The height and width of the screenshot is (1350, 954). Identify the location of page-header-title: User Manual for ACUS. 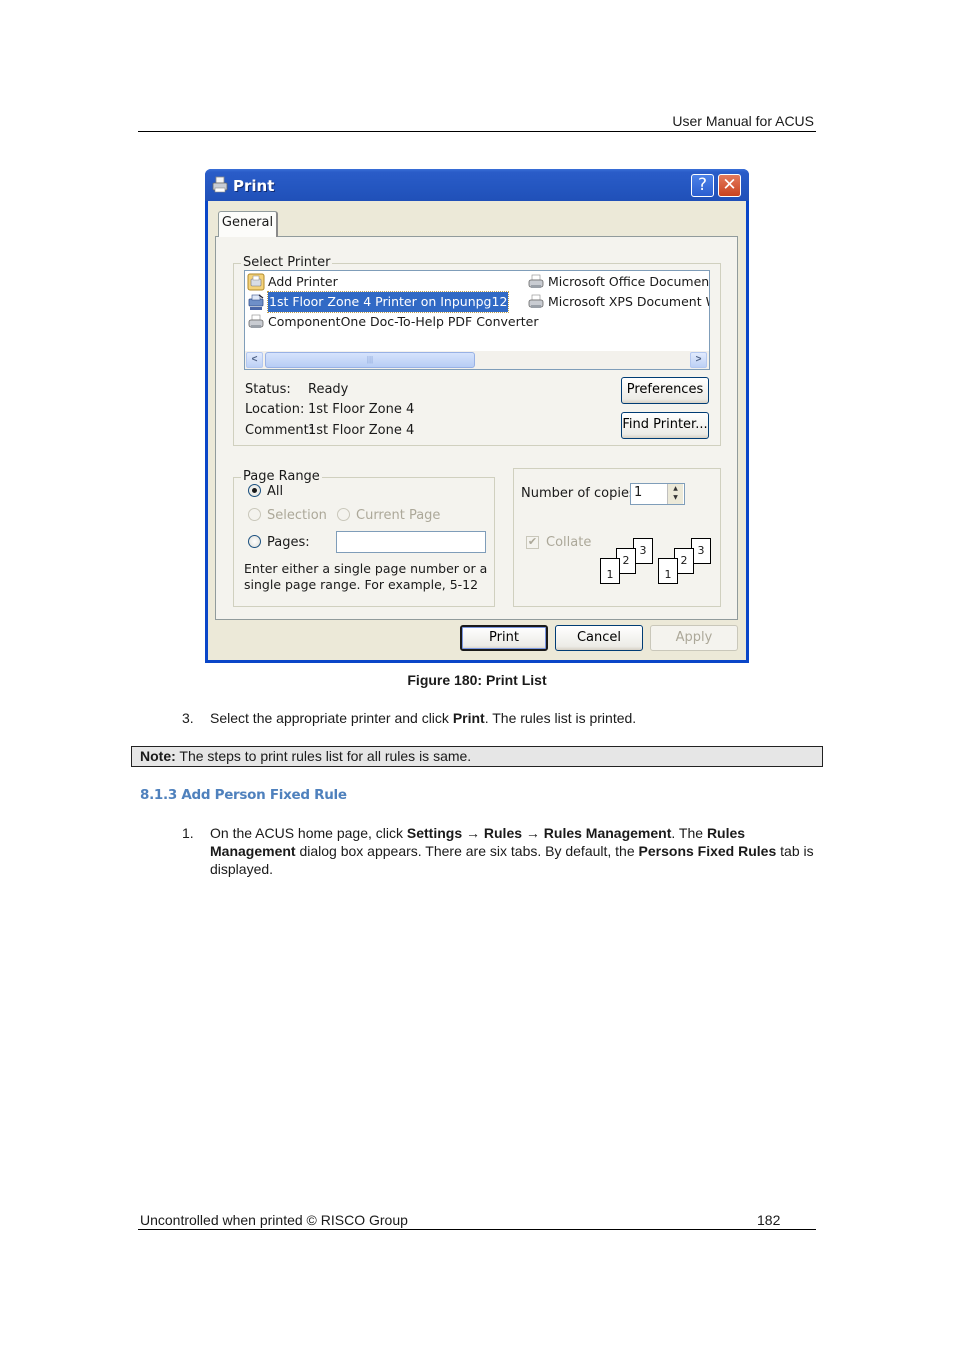
(743, 121).